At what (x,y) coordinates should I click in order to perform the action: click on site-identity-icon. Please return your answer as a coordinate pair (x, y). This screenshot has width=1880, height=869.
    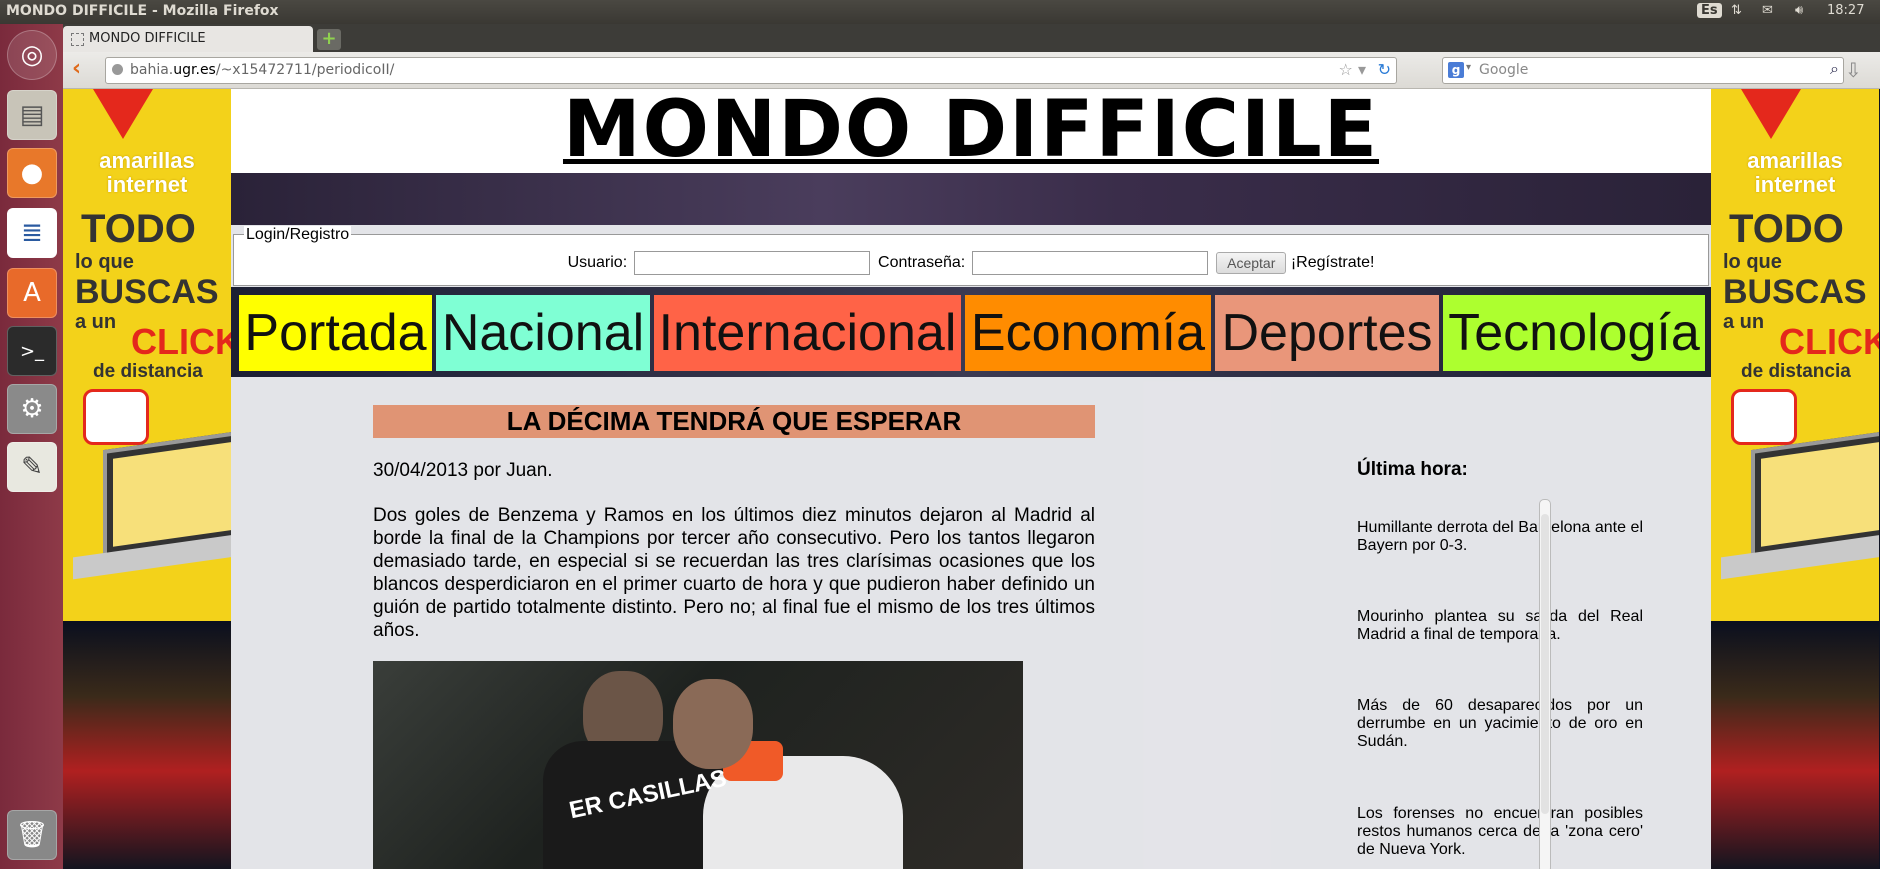
    Looking at the image, I should click on (117, 69).